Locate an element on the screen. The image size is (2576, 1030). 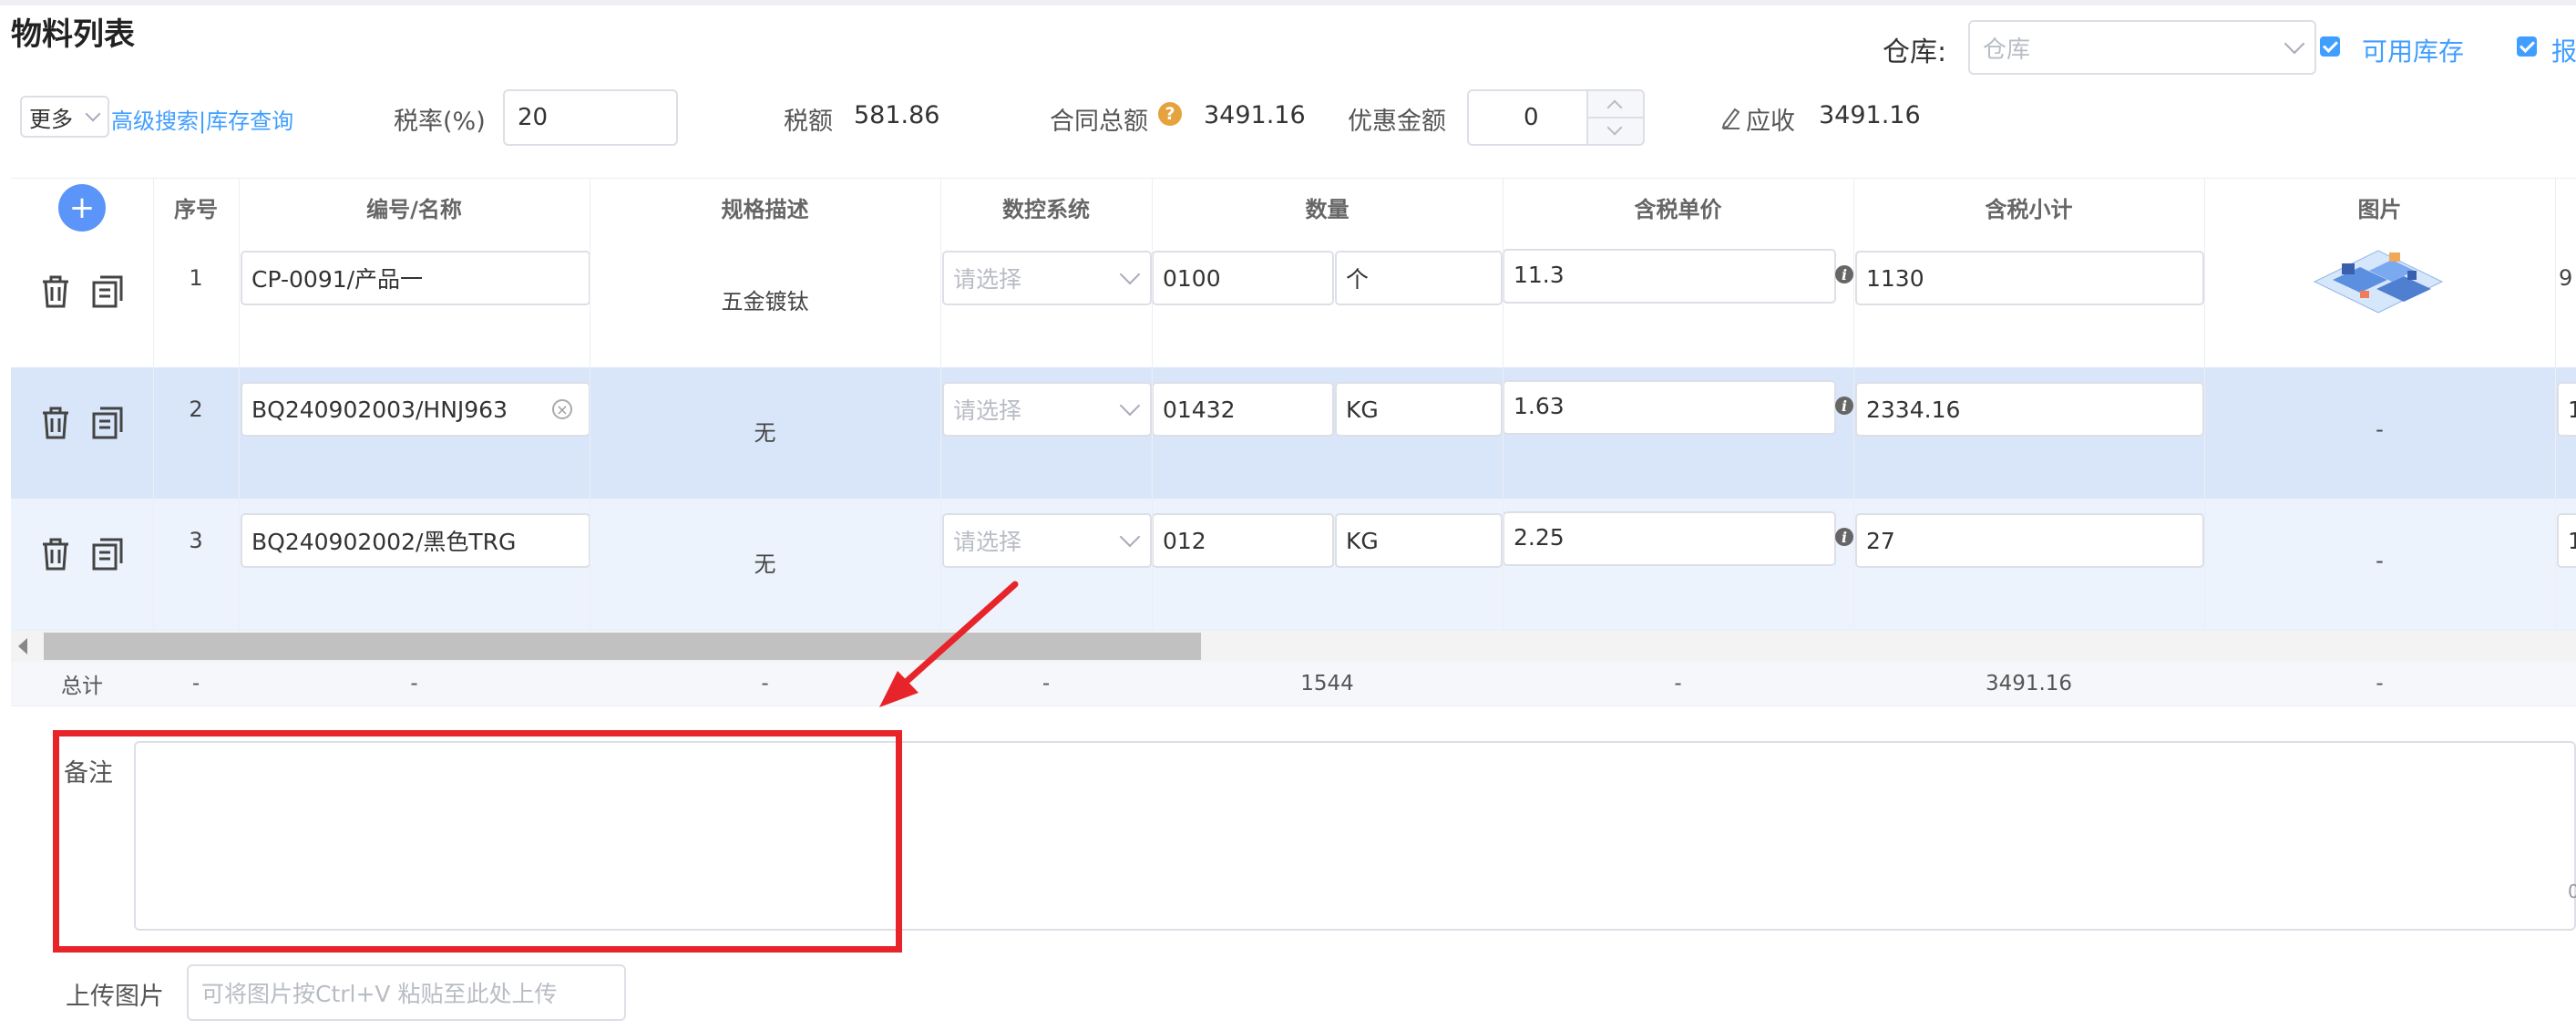
second-checkbox-label: 报 is located at coordinates (2564, 50).